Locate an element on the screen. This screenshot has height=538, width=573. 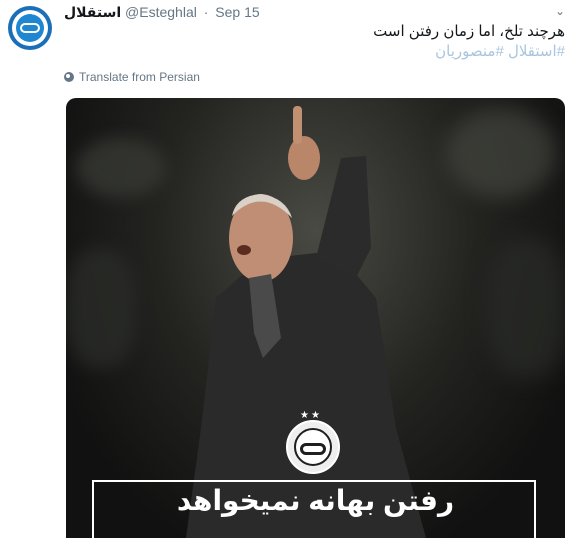
crest-mark-icon is located at coordinates (313, 449).